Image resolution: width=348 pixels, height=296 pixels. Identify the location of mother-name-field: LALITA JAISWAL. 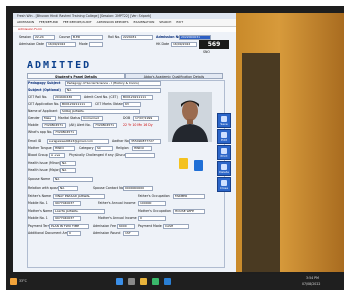
(79, 211).